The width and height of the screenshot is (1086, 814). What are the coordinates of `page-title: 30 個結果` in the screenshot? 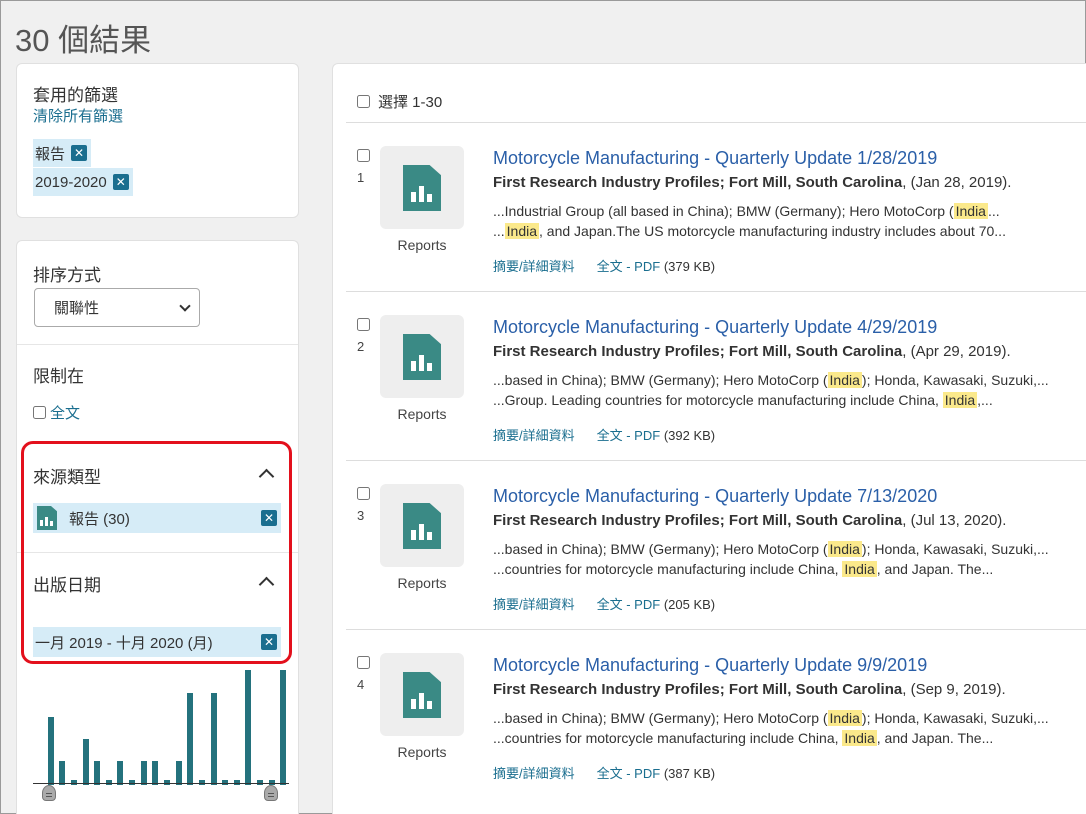 It's located at (83, 40).